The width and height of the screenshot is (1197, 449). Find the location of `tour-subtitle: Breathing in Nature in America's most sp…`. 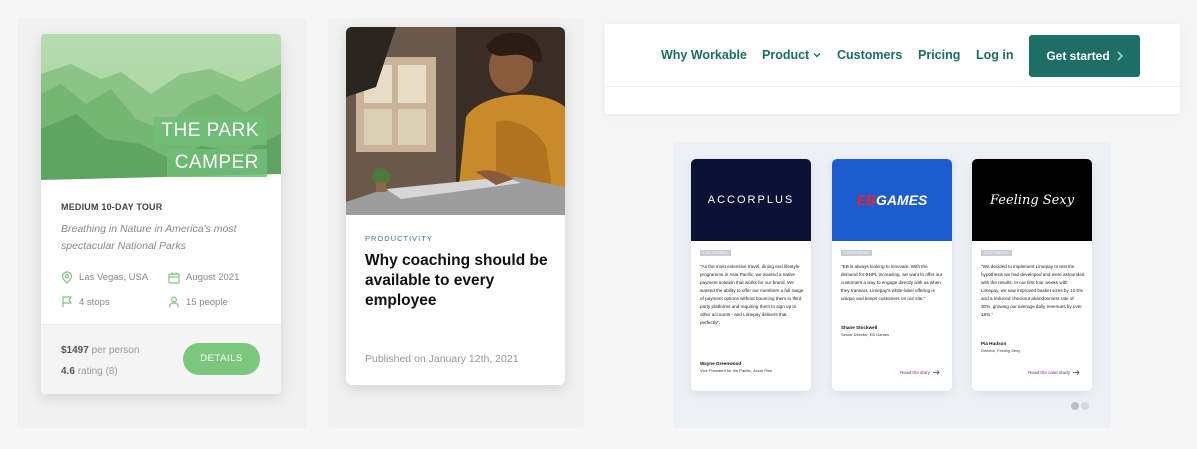

tour-subtitle: Breathing in Nature in America's most sp… is located at coordinates (149, 237).